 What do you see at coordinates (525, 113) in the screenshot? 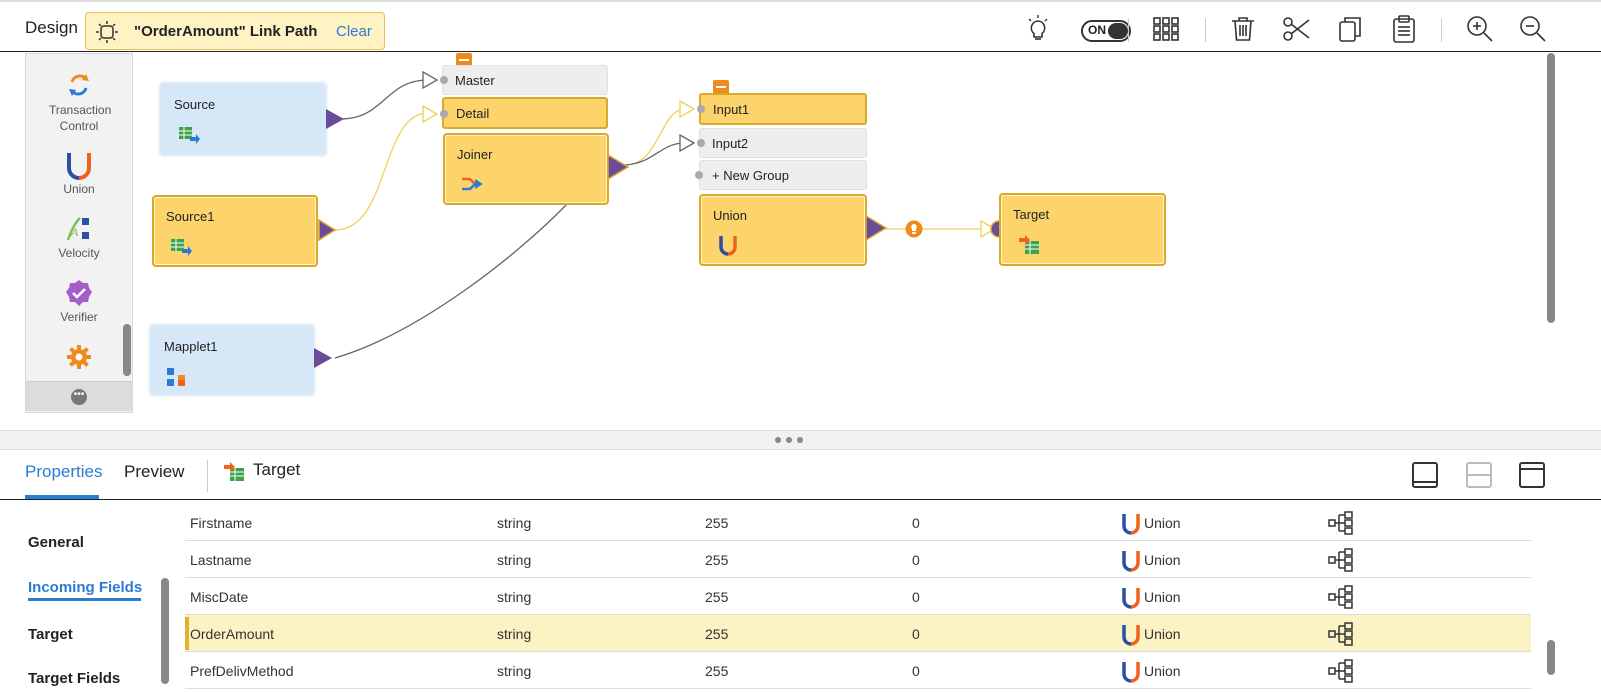
I see `joiner-group-detail: Detail` at bounding box center [525, 113].